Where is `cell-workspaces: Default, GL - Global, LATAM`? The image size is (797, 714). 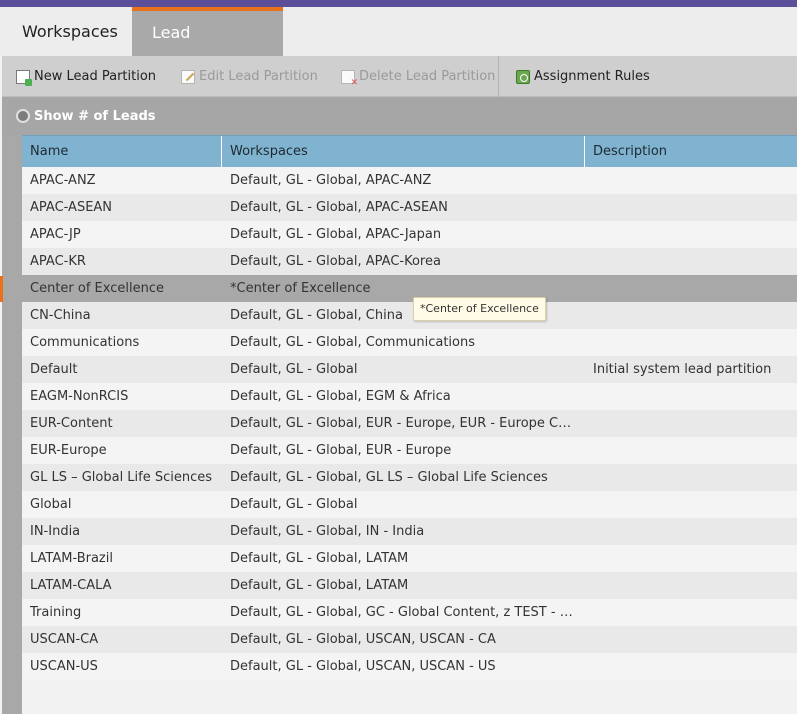 cell-workspaces: Default, GL - Global, LATAM is located at coordinates (319, 558).